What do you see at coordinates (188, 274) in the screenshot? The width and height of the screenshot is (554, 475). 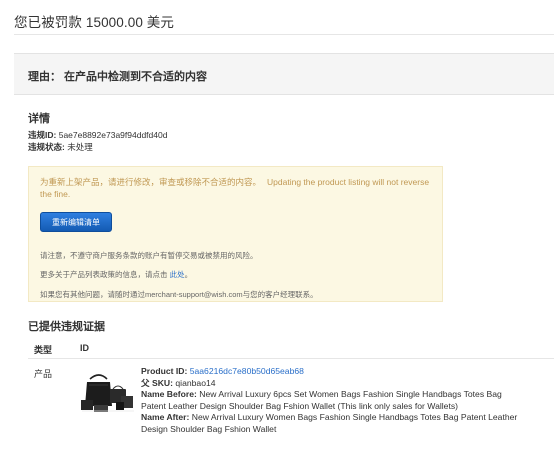 I see `notice-policy-suffix: 。` at bounding box center [188, 274].